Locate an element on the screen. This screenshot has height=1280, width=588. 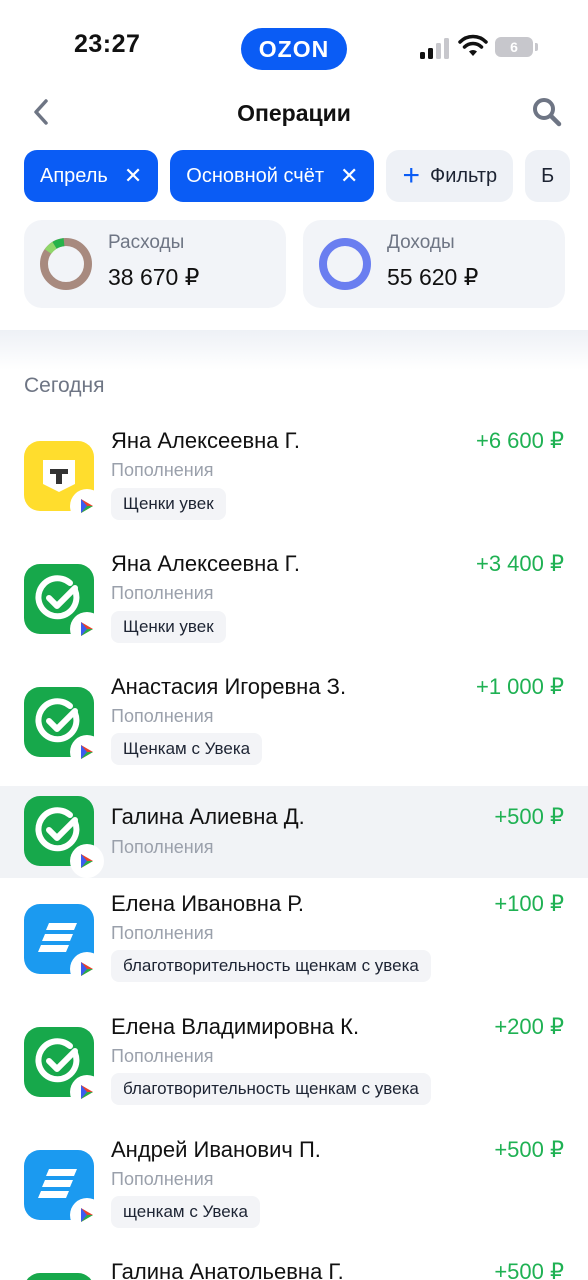
income-value: 55 620 ₽ is located at coordinates (433, 277).